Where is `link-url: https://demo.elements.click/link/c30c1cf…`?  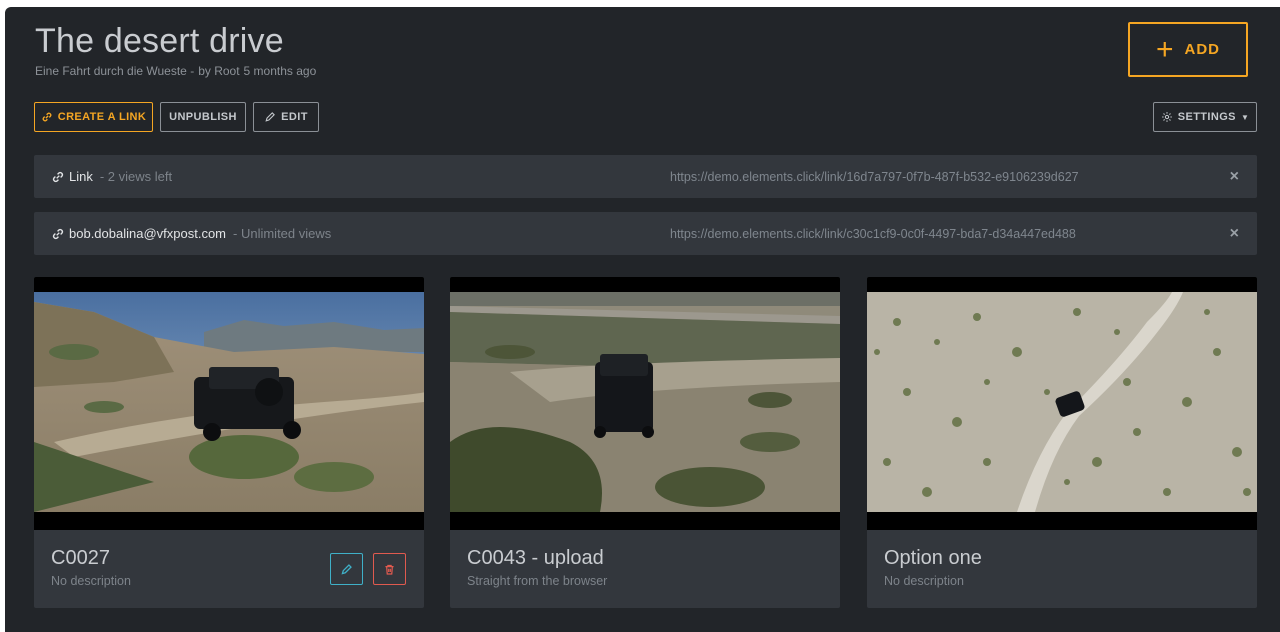 link-url: https://demo.elements.click/link/c30c1cf… is located at coordinates (873, 234).